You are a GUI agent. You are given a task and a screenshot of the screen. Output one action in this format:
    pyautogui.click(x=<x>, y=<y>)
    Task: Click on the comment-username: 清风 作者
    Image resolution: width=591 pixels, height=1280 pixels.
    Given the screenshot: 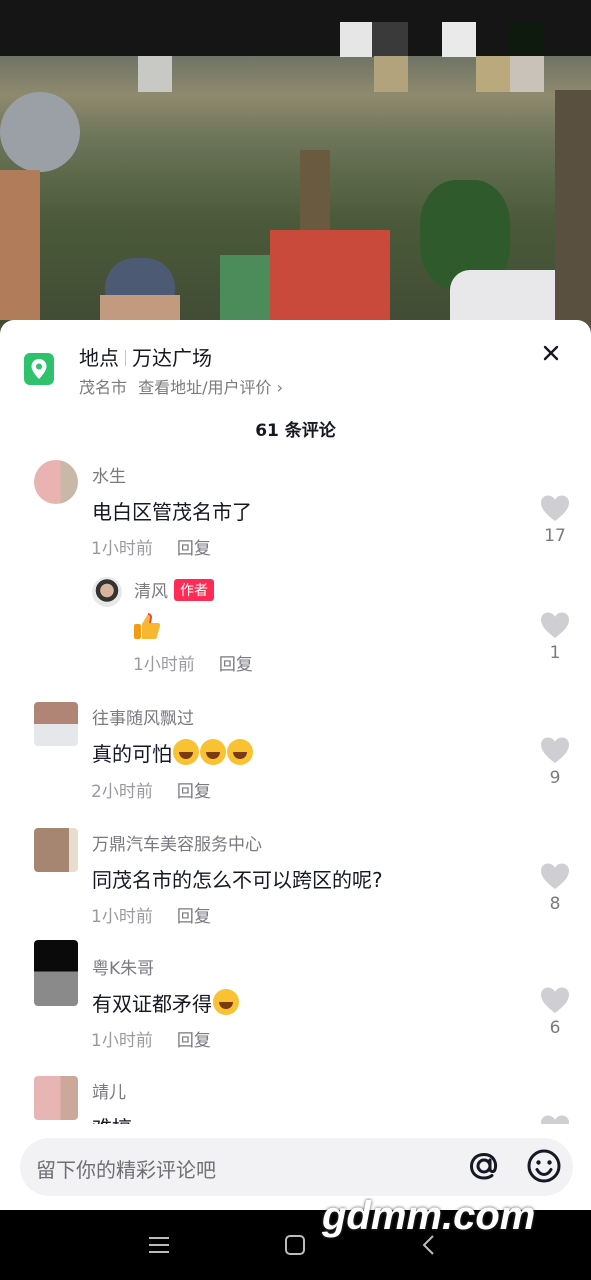 What is the action you would take?
    pyautogui.click(x=174, y=589)
    